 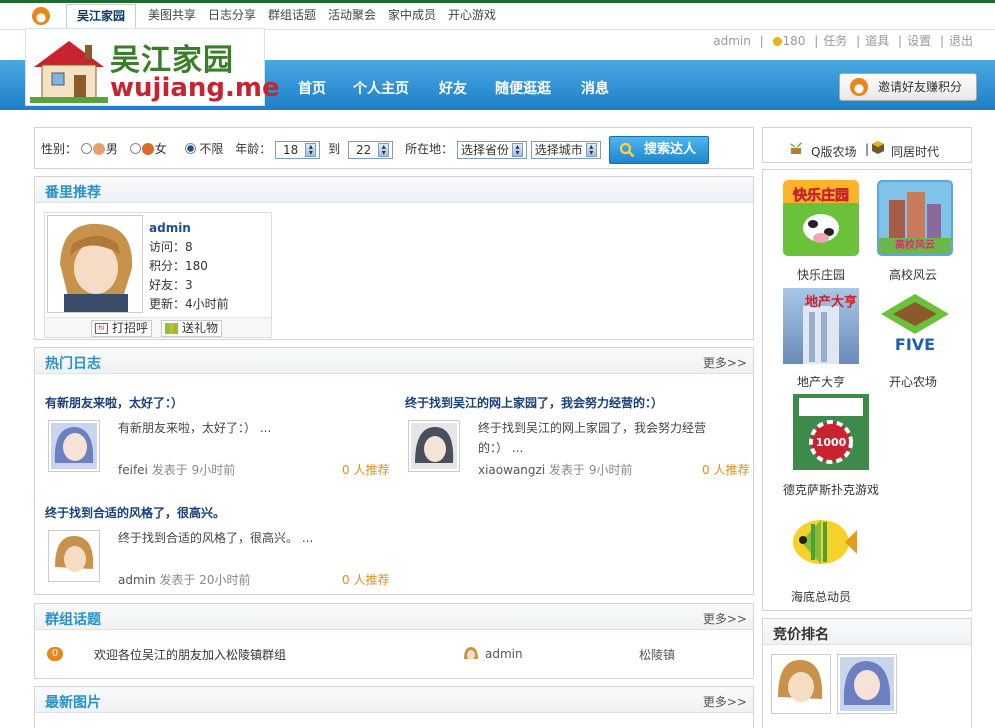 What do you see at coordinates (835, 41) in the screenshot?
I see `tasks-link: 任务` at bounding box center [835, 41].